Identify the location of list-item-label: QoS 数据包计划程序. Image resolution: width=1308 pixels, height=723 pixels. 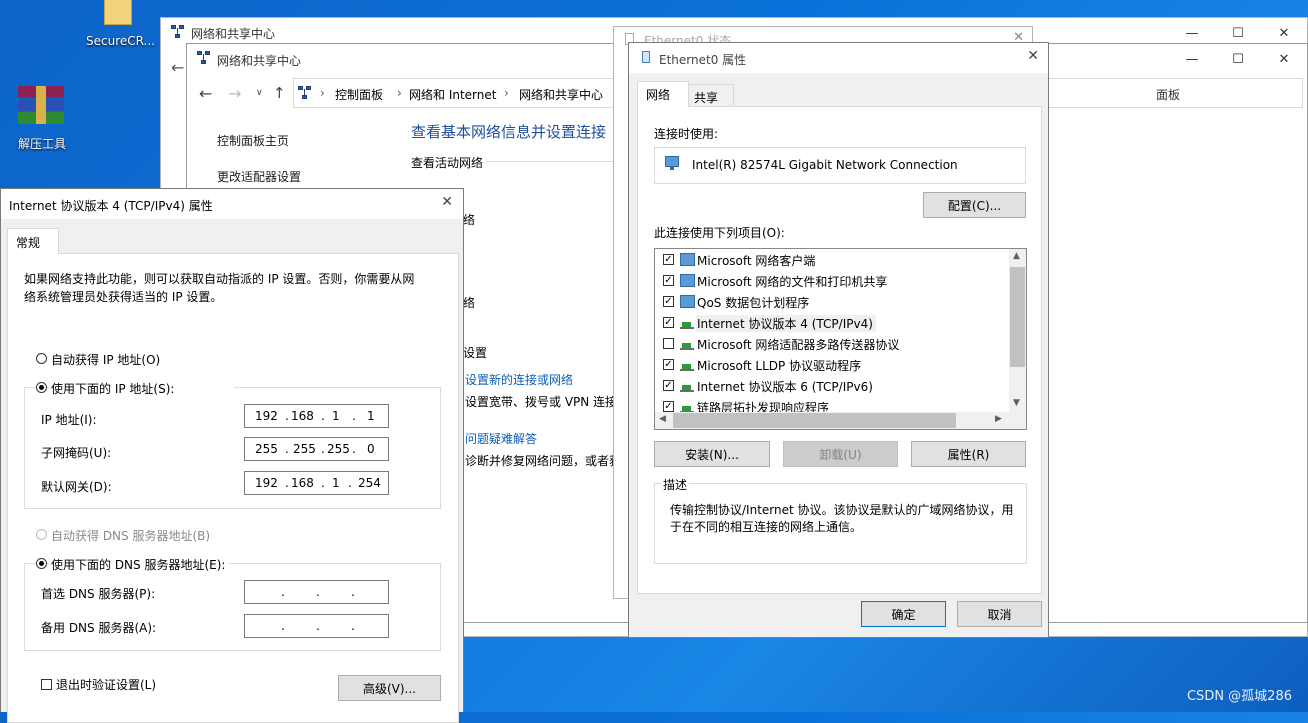
(753, 303).